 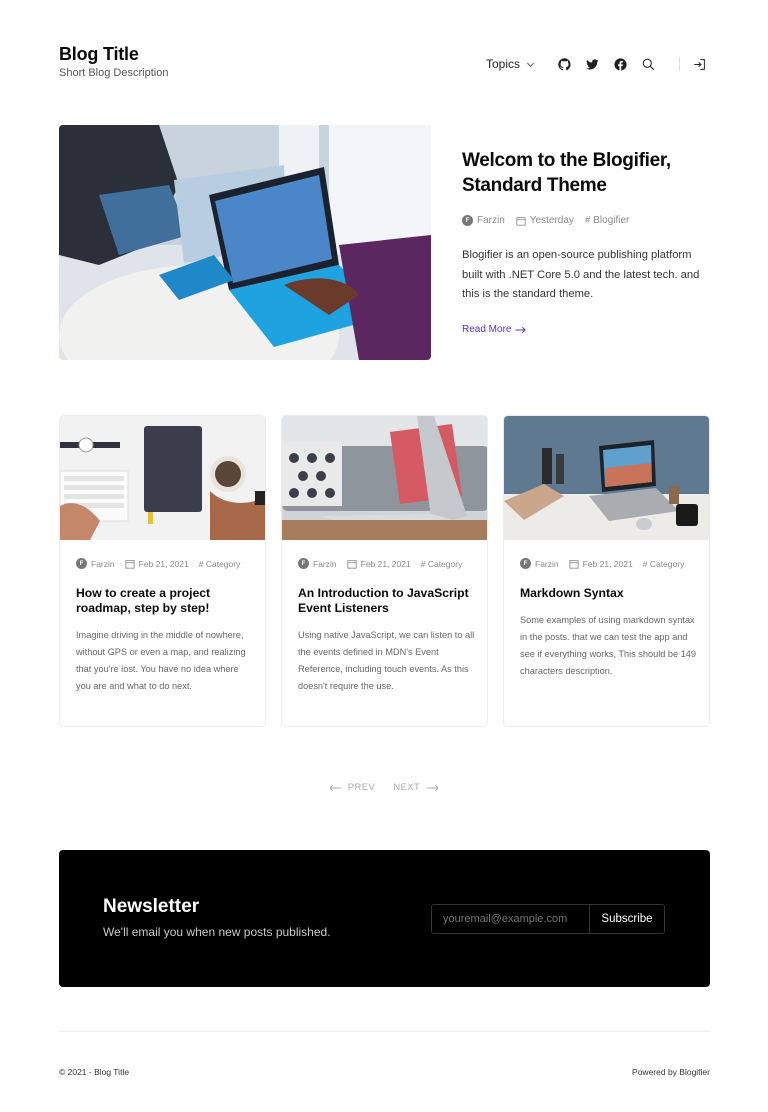 I want to click on twitter-icon, so click(x=592, y=64).